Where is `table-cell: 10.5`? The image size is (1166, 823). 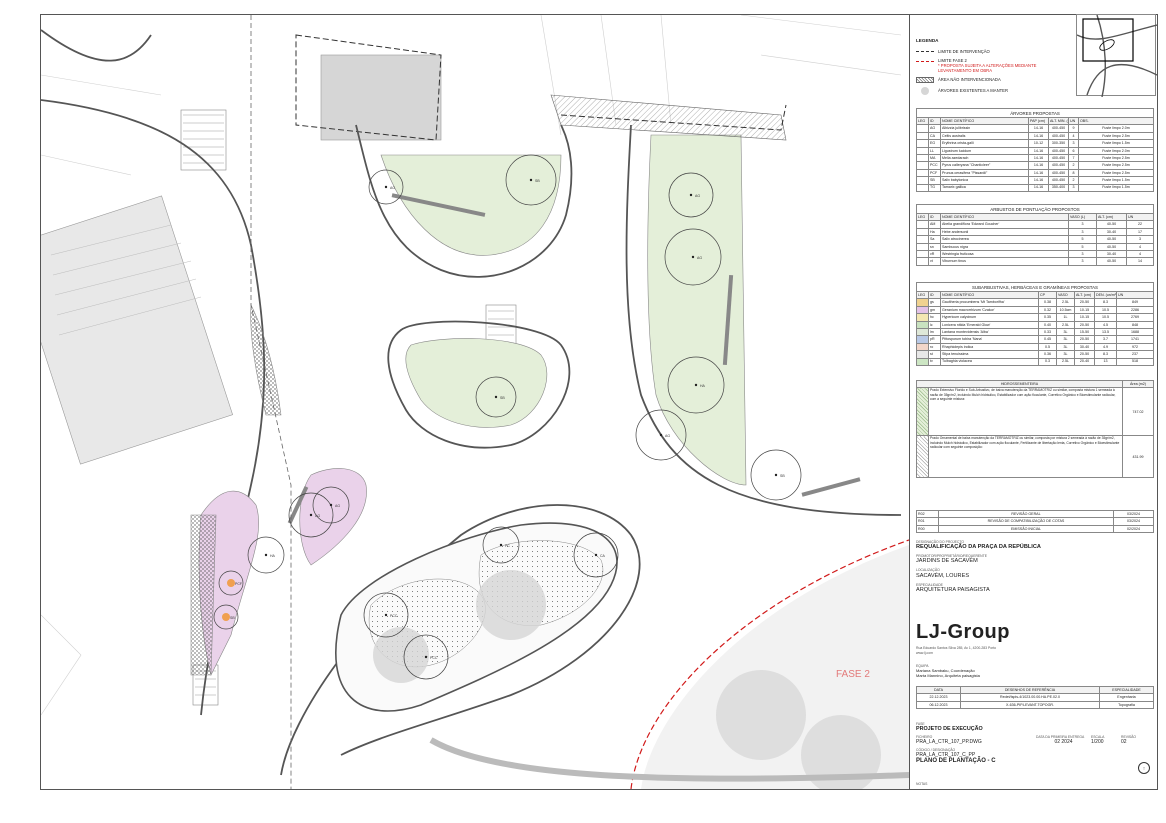
table-cell: 10.5 is located at coordinates (1105, 310).